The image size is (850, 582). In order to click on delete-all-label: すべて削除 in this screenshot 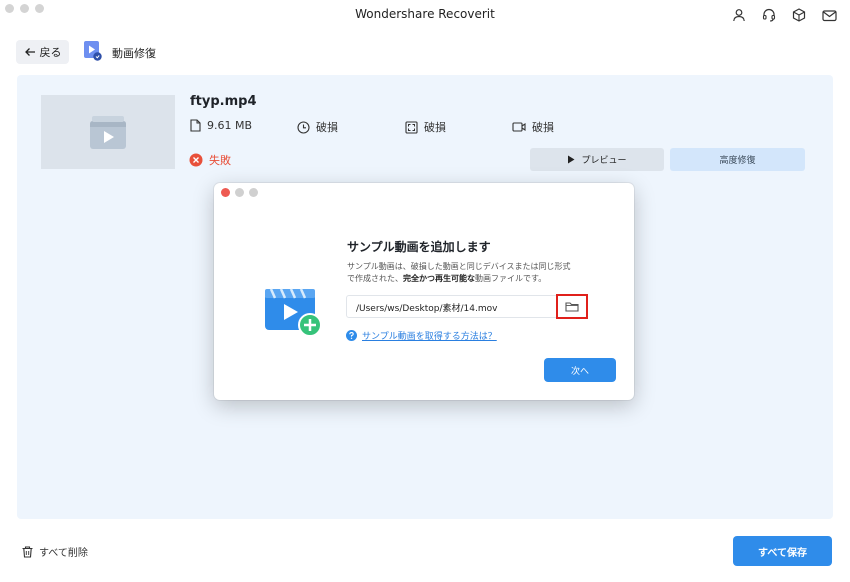, I will do `click(63, 553)`.